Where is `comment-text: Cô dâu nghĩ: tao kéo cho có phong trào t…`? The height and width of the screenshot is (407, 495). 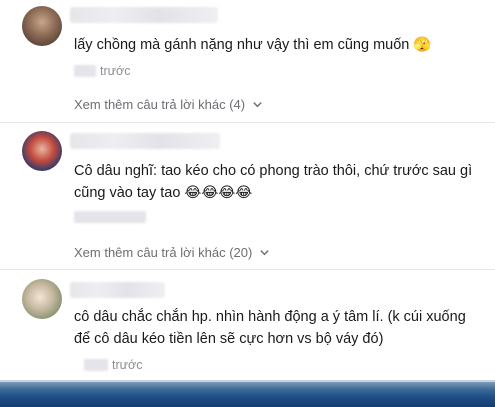
comment-text: Cô dâu nghĩ: tao kéo cho có phong trào t… is located at coordinates (273, 182).